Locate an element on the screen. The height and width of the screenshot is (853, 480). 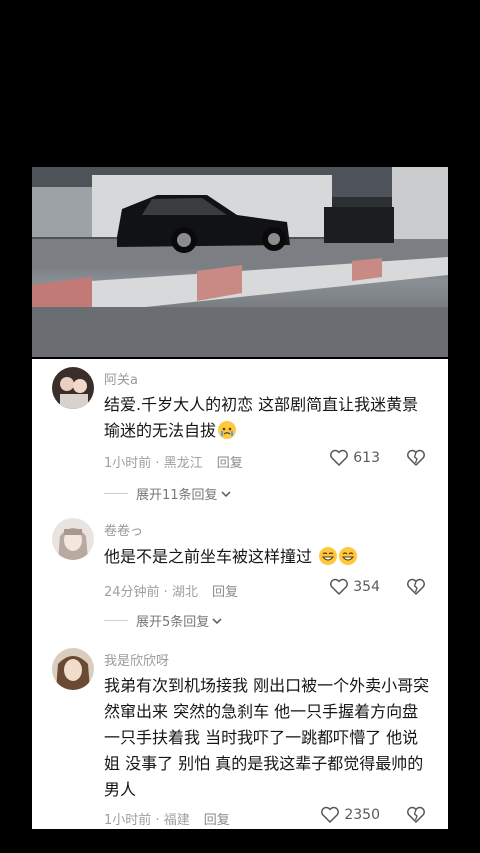
comment-location: 黑龙江 is located at coordinates (183, 463).